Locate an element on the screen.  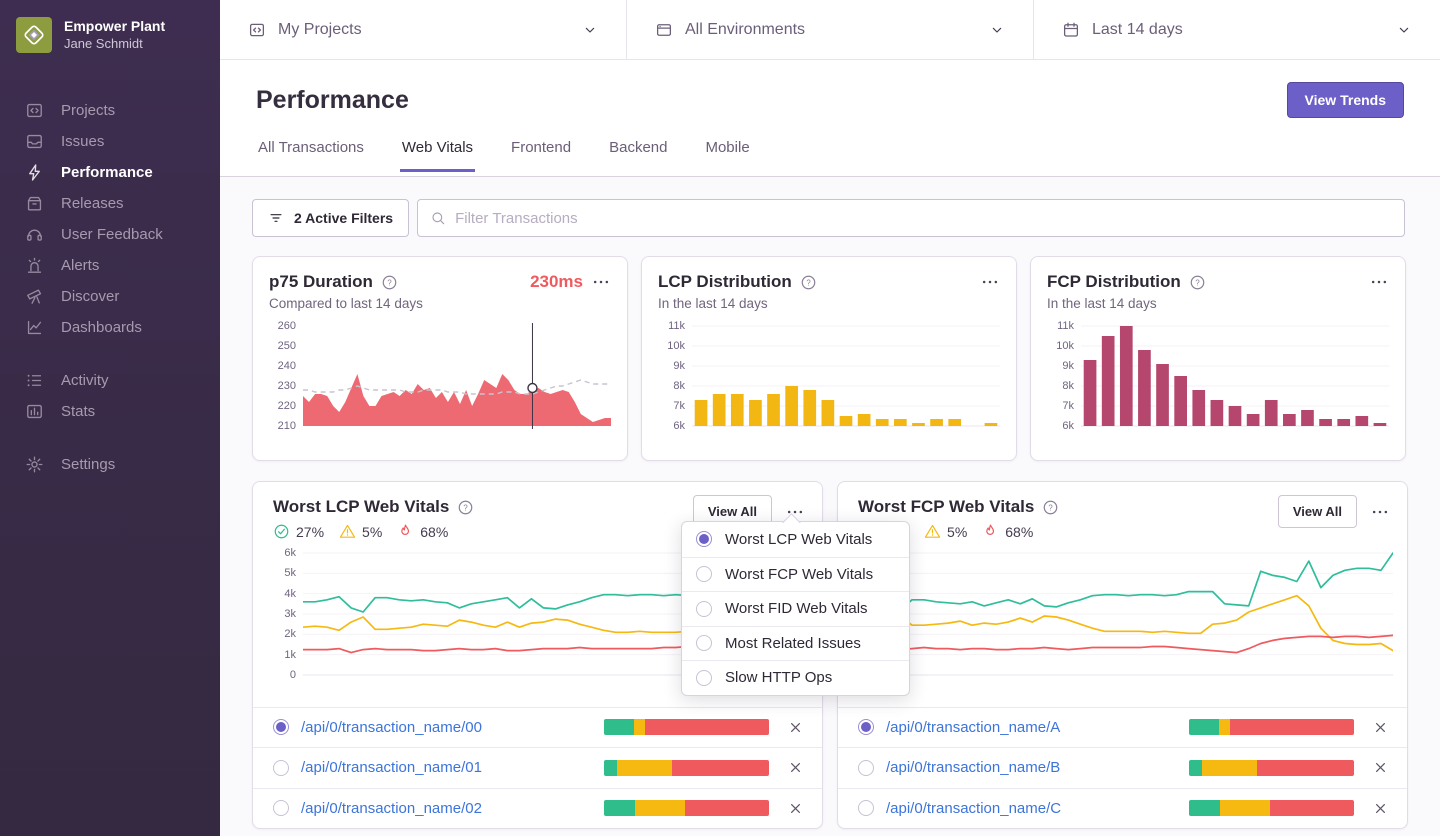
sidebar-item-performance: Performance is located at coordinates (110, 172).